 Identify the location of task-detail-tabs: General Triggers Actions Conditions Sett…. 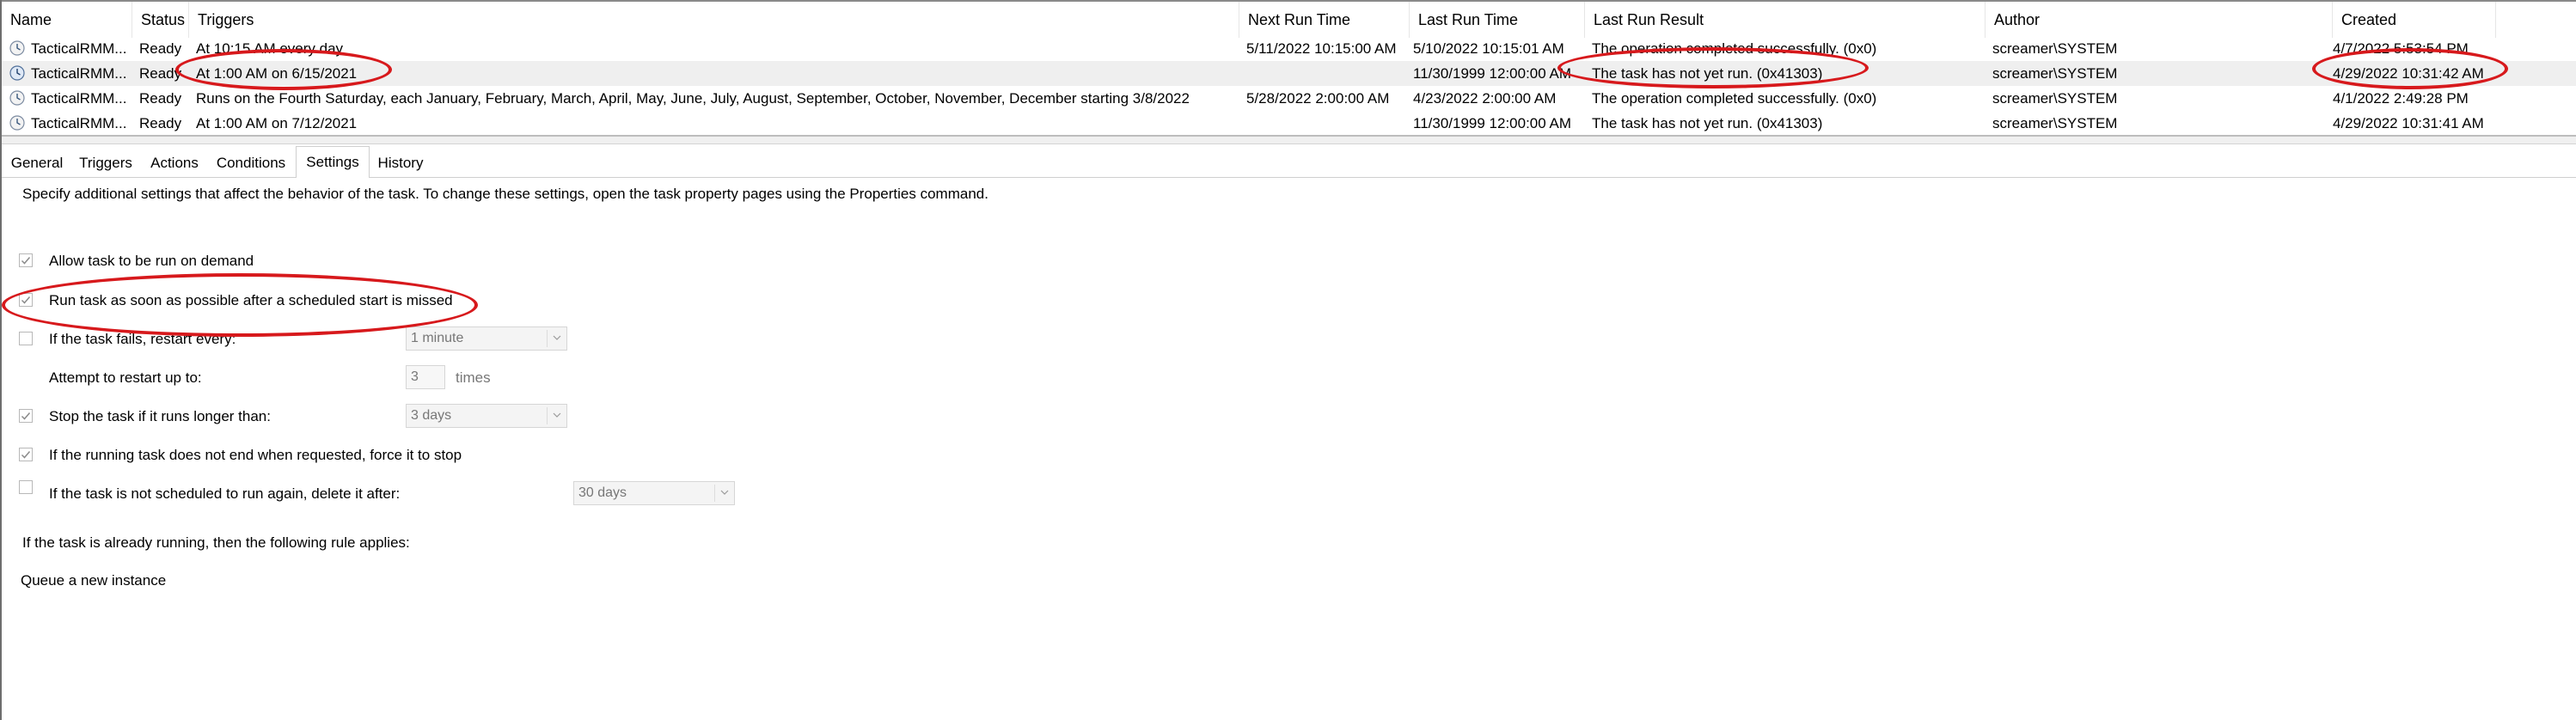
(1289, 161).